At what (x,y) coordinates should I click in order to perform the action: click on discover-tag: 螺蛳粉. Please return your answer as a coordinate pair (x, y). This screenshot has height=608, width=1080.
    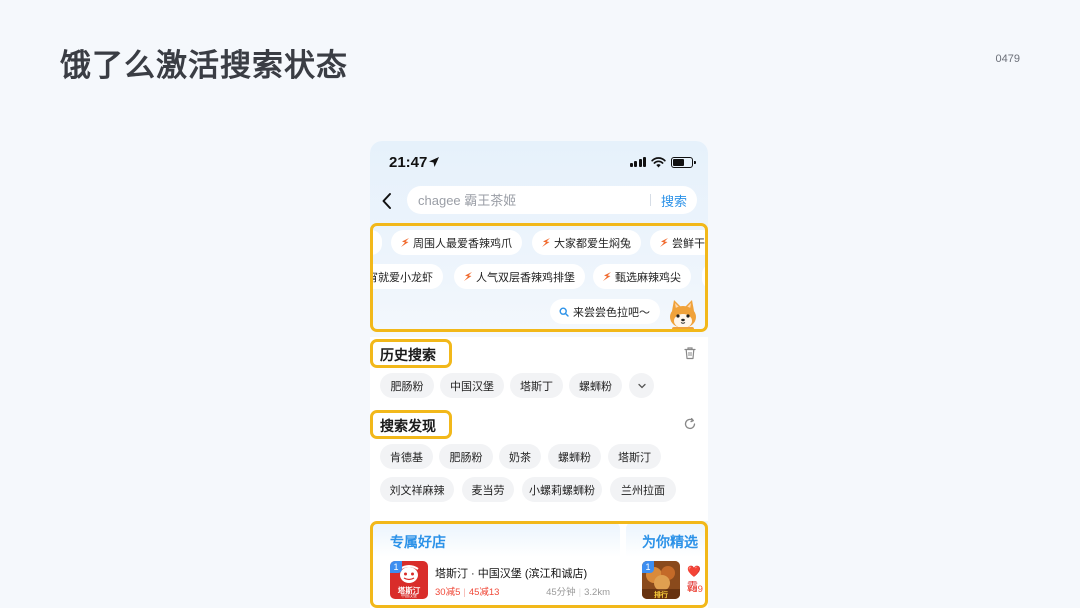
    Looking at the image, I should click on (574, 456).